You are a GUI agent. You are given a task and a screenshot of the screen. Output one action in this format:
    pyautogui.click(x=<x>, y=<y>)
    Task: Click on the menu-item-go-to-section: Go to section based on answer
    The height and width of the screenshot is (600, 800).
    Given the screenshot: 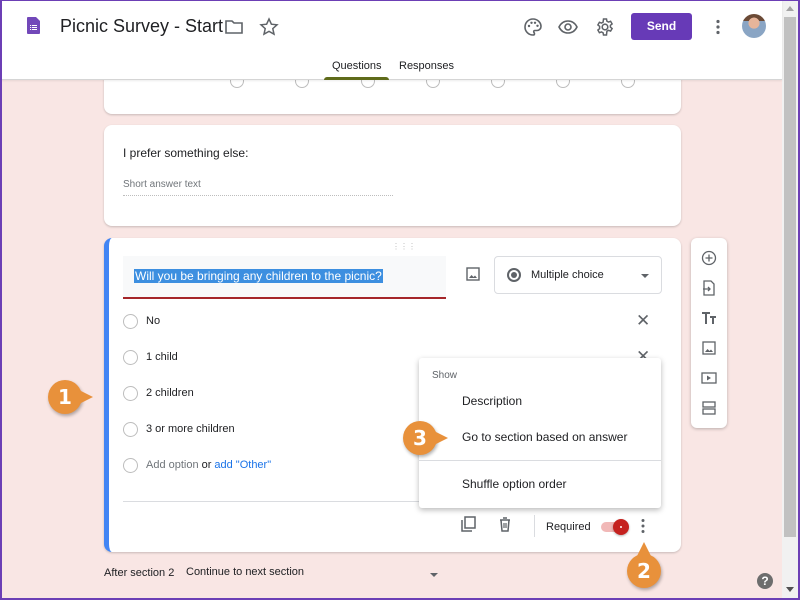 What is the action you would take?
    pyautogui.click(x=540, y=437)
    